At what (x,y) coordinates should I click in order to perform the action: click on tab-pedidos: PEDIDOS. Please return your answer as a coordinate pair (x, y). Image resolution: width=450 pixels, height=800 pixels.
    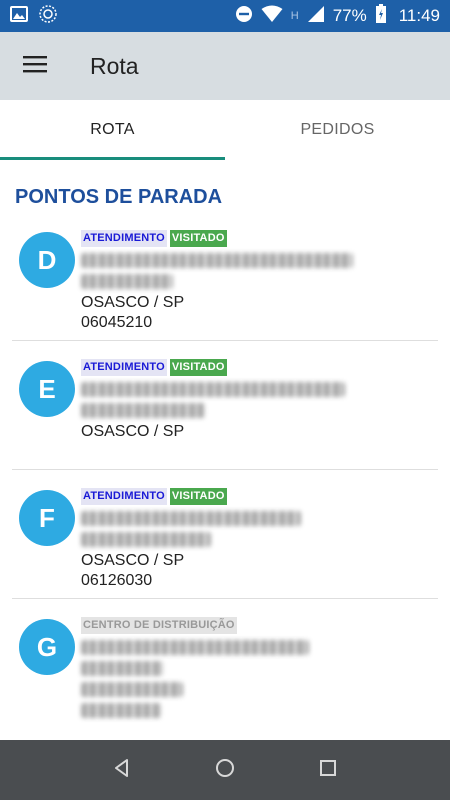
    Looking at the image, I should click on (337, 130).